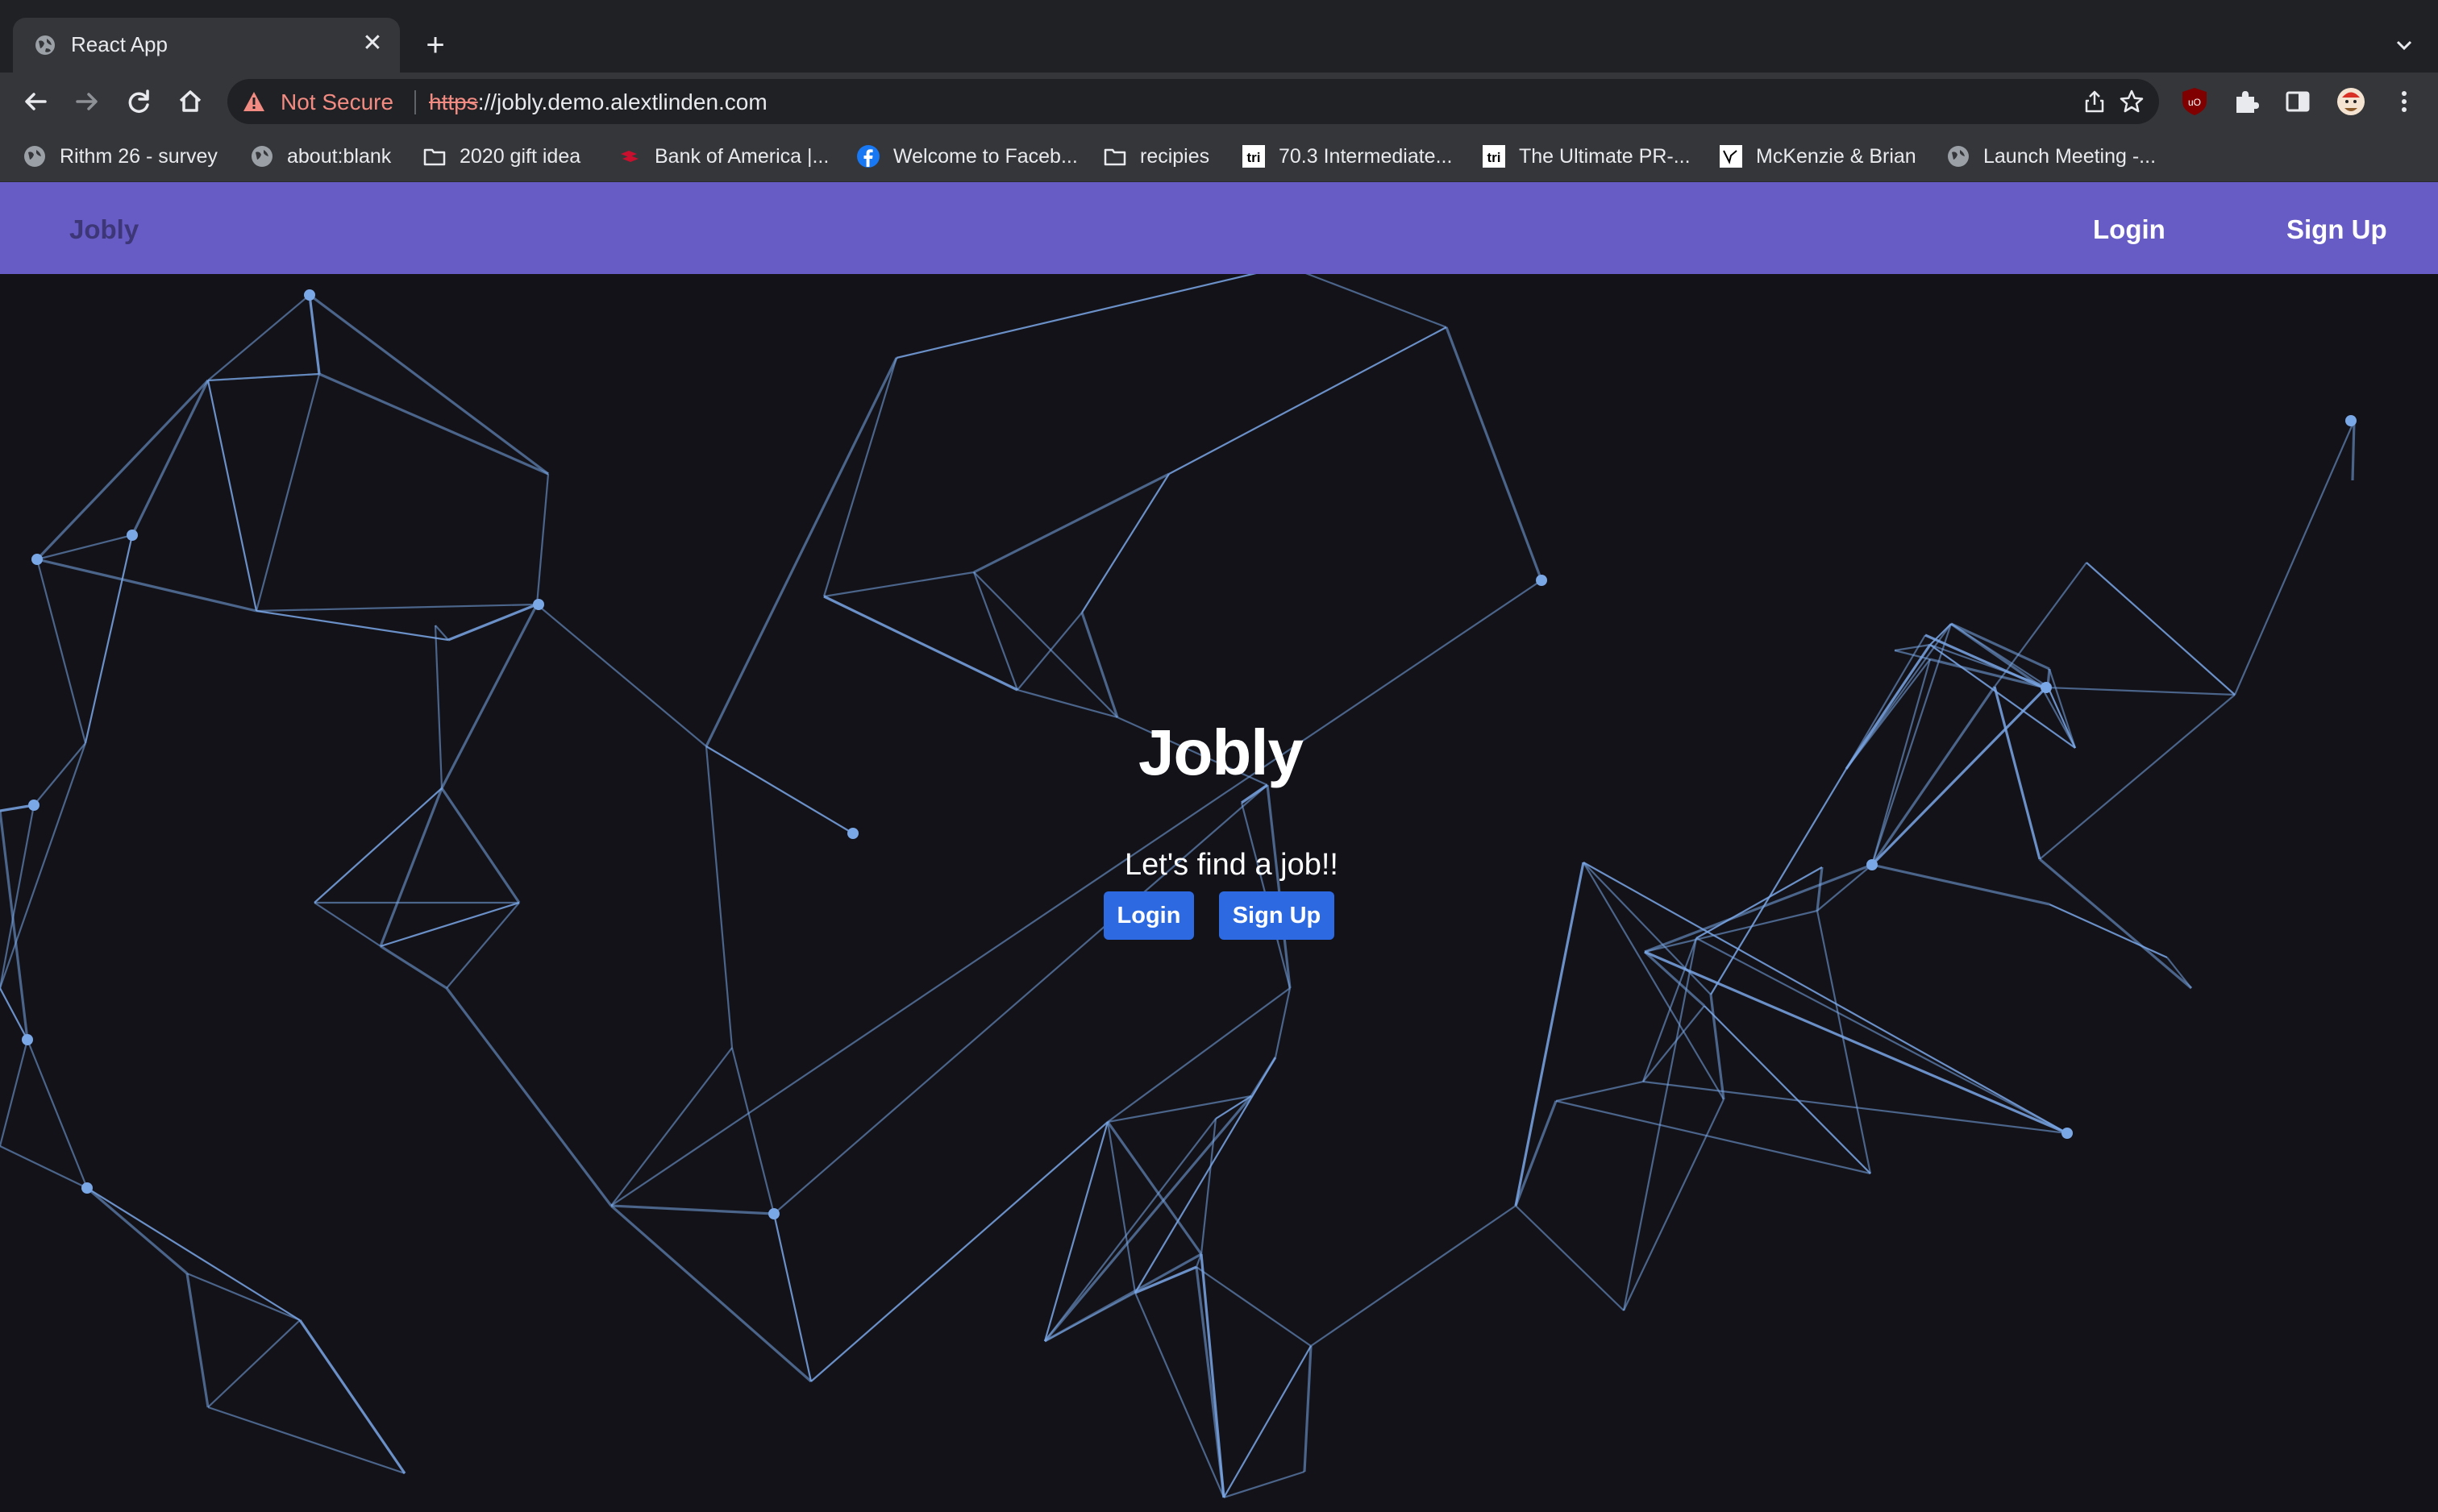  I want to click on hero-title: Jobly, so click(1221, 752).